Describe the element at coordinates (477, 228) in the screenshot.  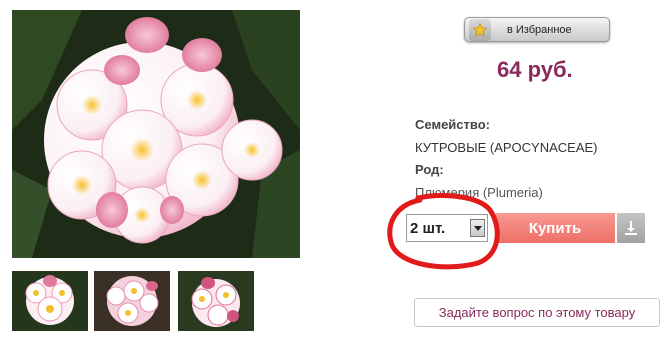
I see `chevron-down-icon` at that location.